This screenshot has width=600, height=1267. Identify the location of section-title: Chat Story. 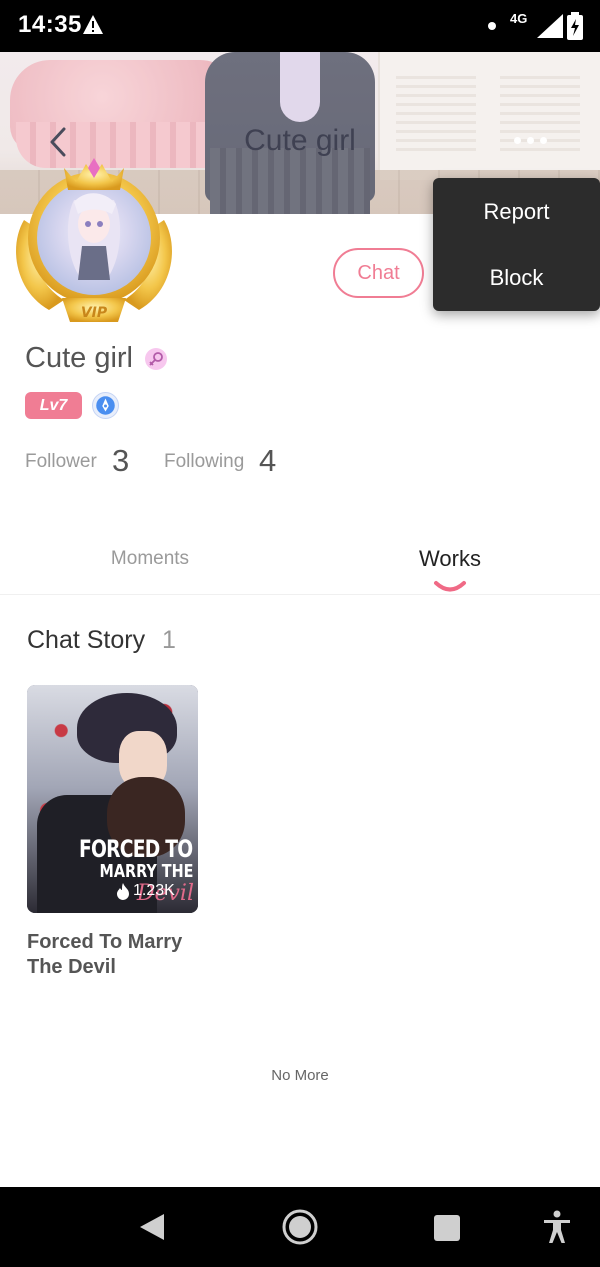
(86, 640).